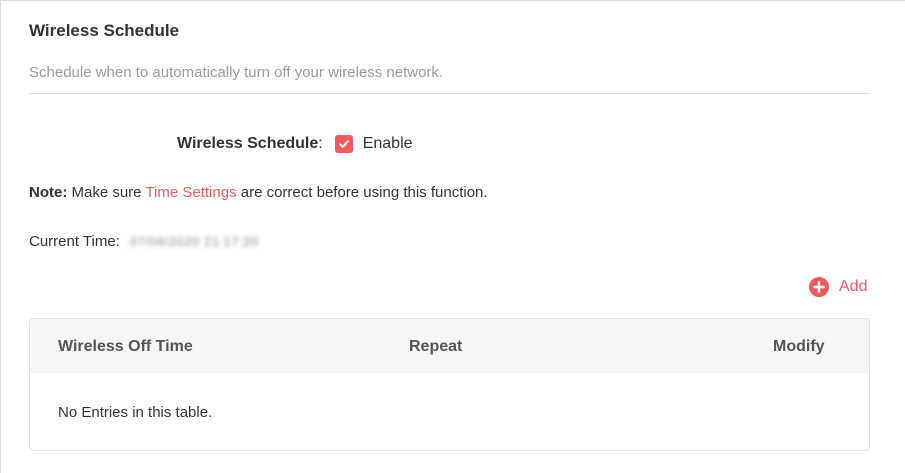 This screenshot has width=905, height=473. Describe the element at coordinates (320, 143) in the screenshot. I see `label-colon: :` at that location.